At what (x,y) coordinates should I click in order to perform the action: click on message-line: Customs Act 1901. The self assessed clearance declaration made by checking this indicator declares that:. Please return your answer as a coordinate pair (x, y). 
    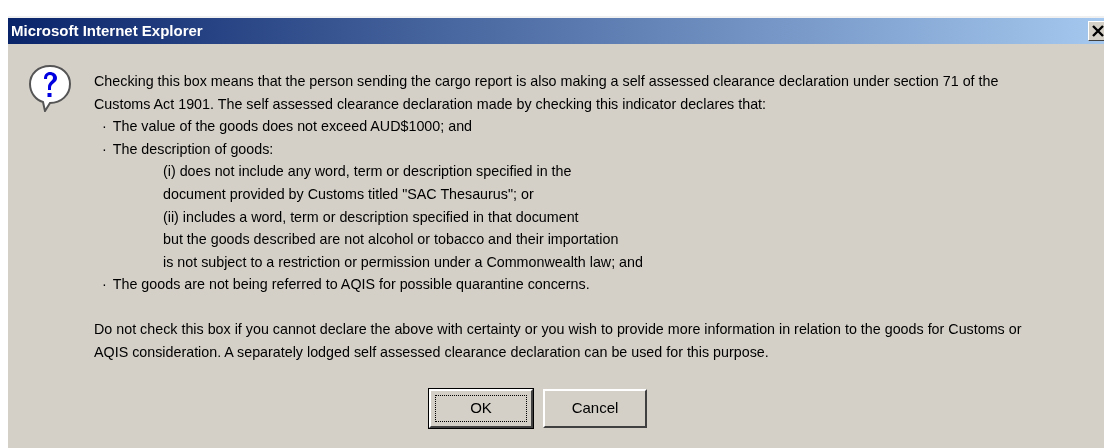
    Looking at the image, I should click on (430, 104).